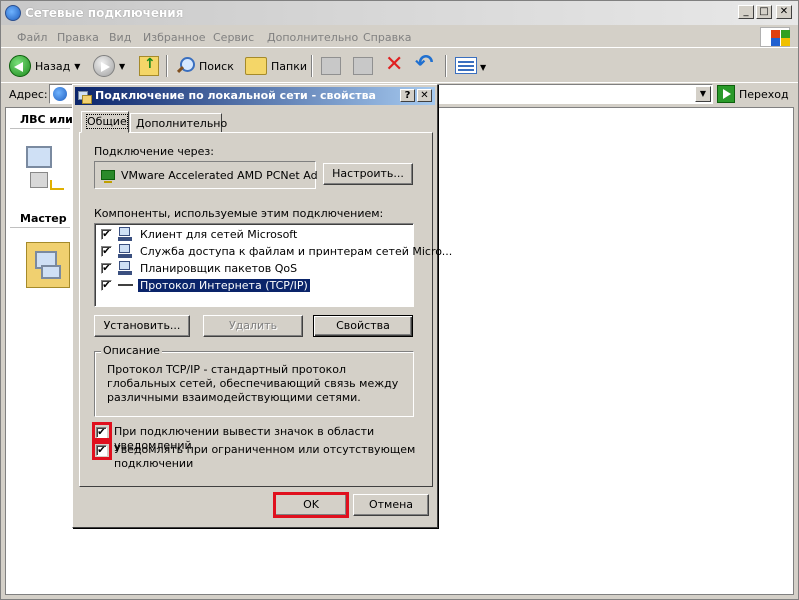  What do you see at coordinates (216, 66) in the screenshot?
I see `search-label: Поиск` at bounding box center [216, 66].